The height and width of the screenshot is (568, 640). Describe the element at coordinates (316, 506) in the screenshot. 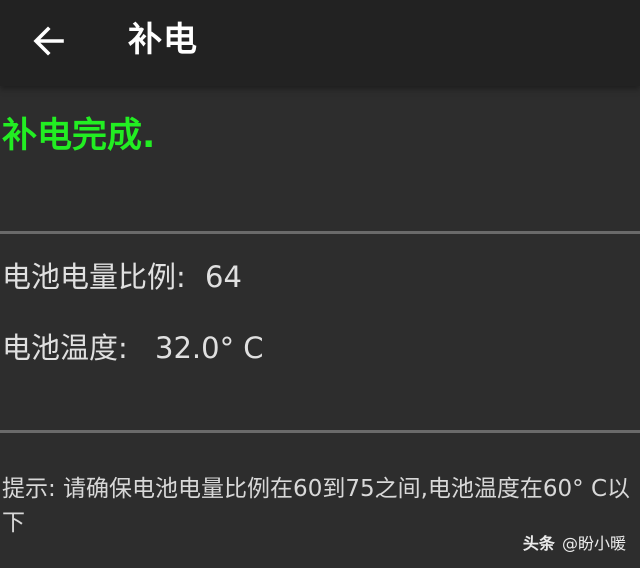

I see `hint-text: 提示: 请确保电池电量比例在60到75之间,电池温度在60° C以下` at that location.